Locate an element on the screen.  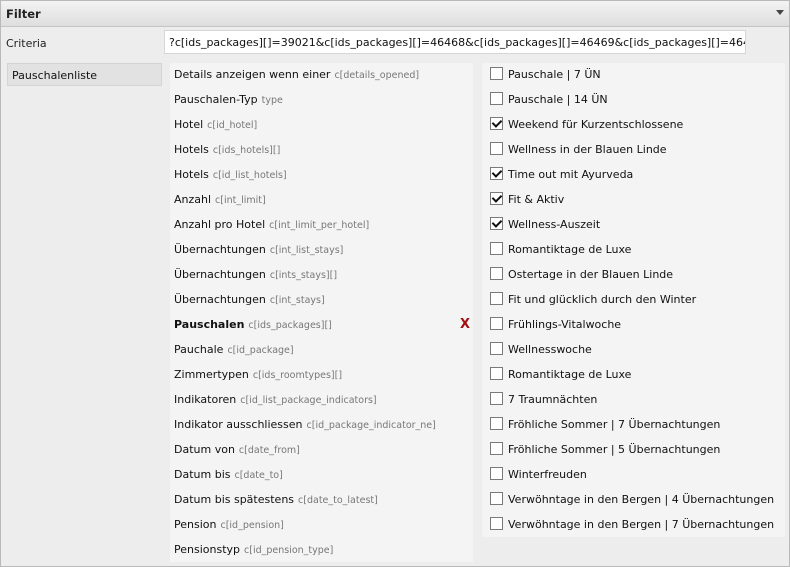
field-key: type is located at coordinates (272, 100).